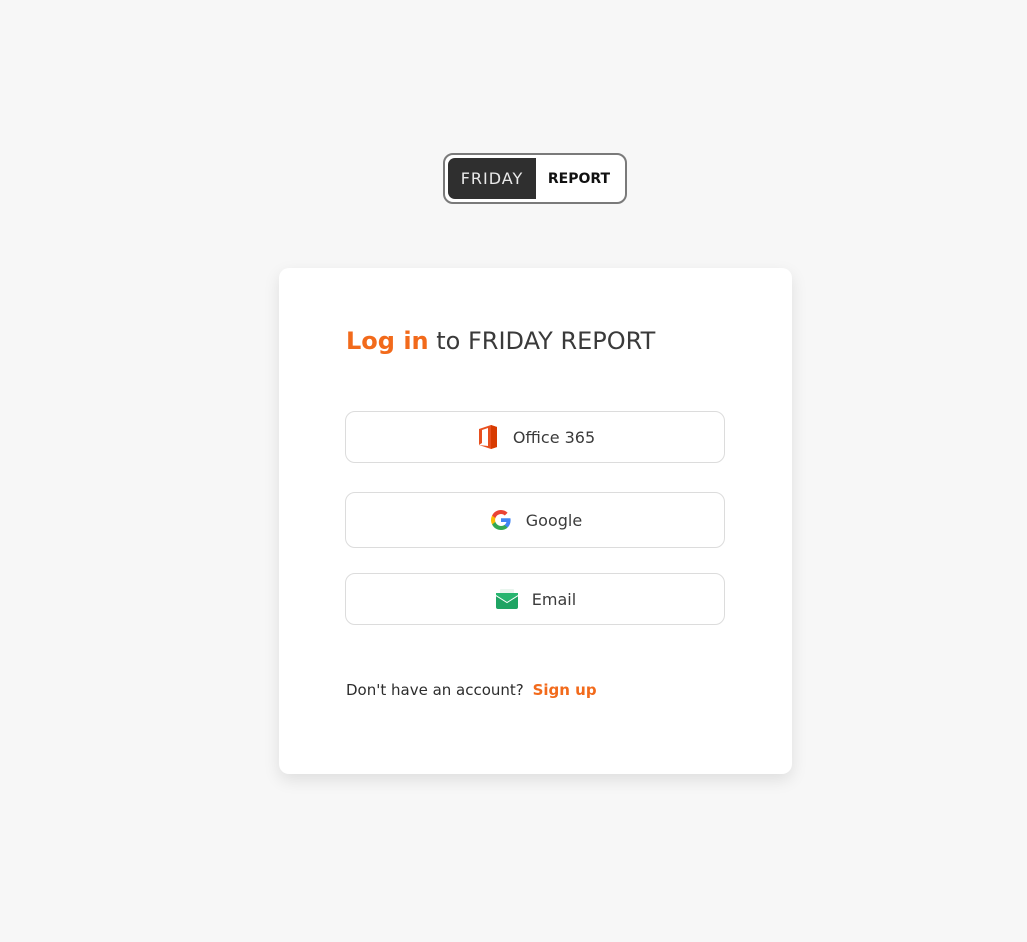 The image size is (1027, 942). I want to click on login-heading-rest: to FRIDAY REPORT, so click(542, 341).